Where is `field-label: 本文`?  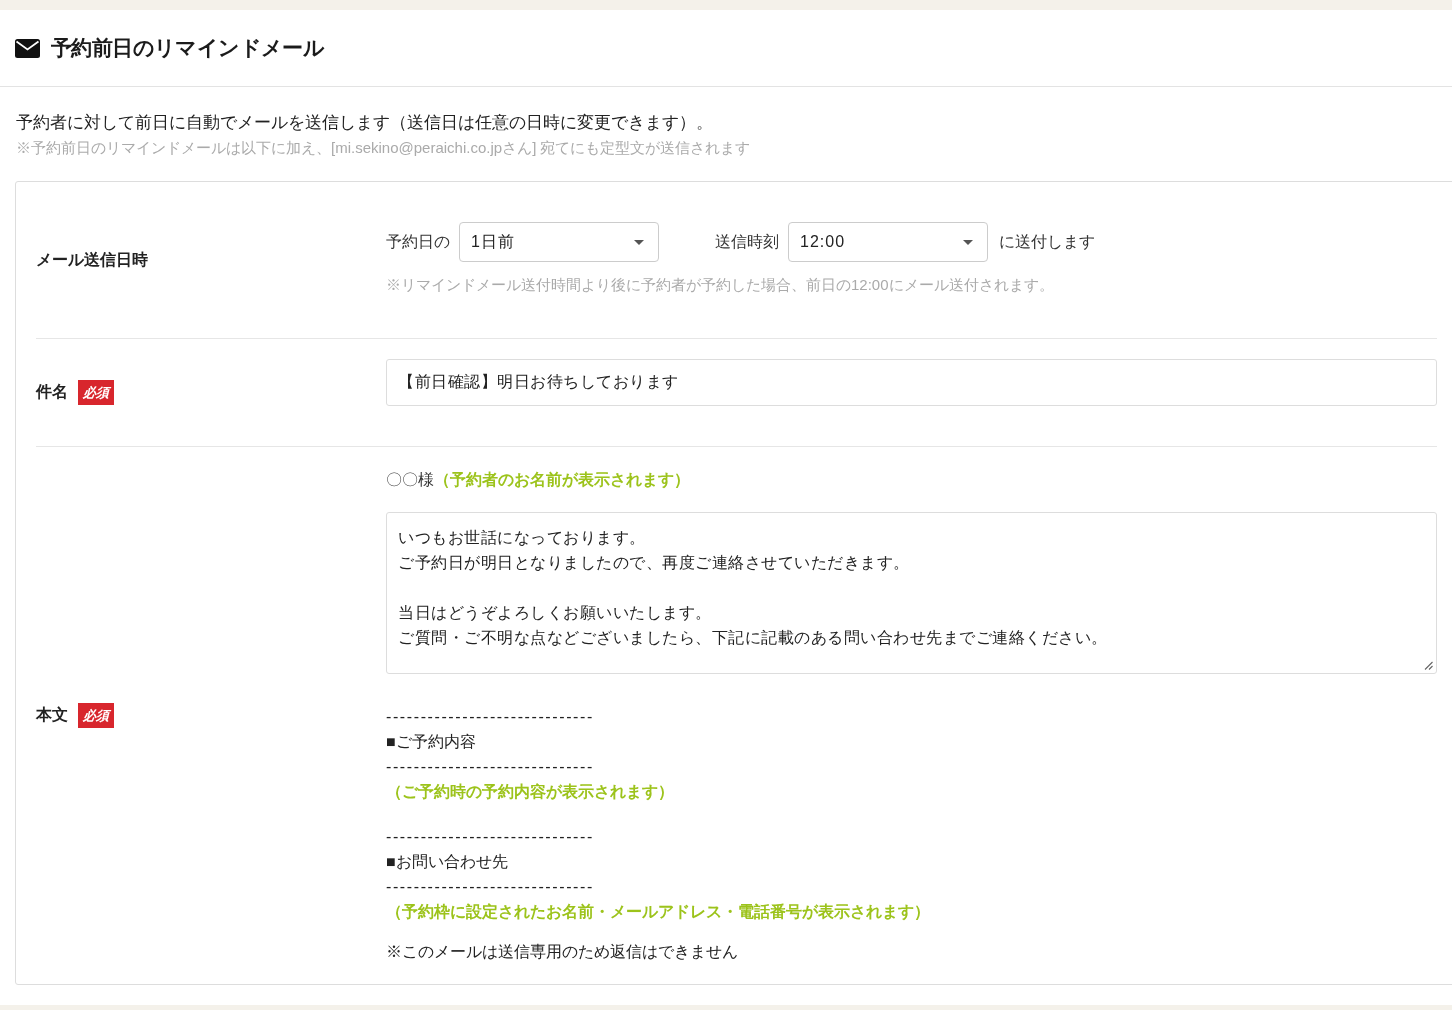 field-label: 本文 is located at coordinates (52, 715).